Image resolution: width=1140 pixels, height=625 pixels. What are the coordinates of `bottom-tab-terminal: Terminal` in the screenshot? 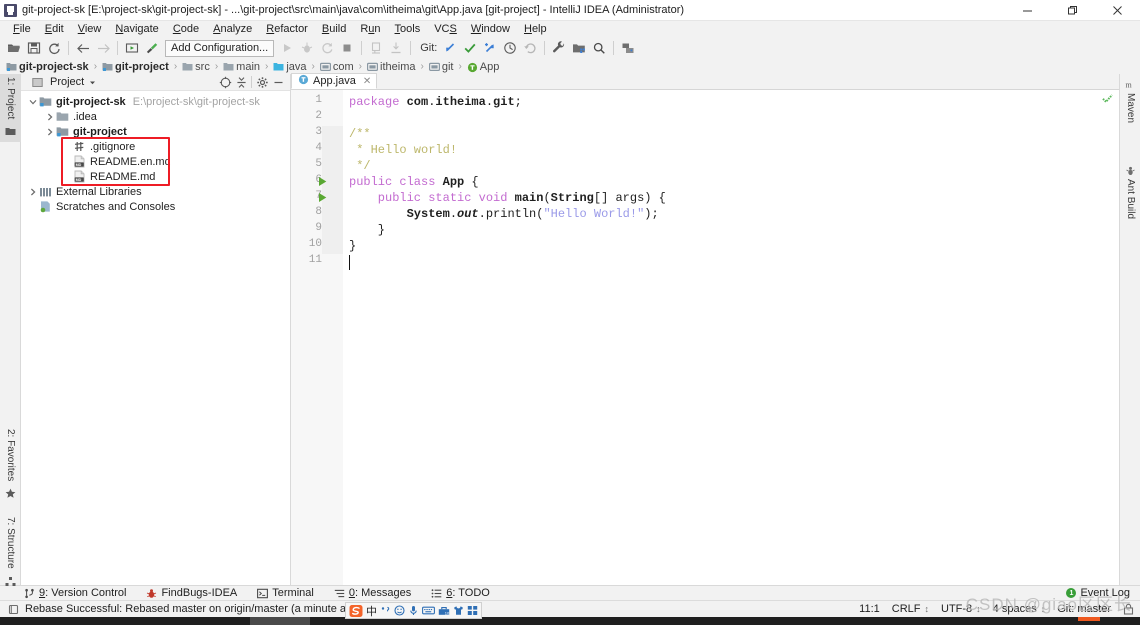 It's located at (285, 593).